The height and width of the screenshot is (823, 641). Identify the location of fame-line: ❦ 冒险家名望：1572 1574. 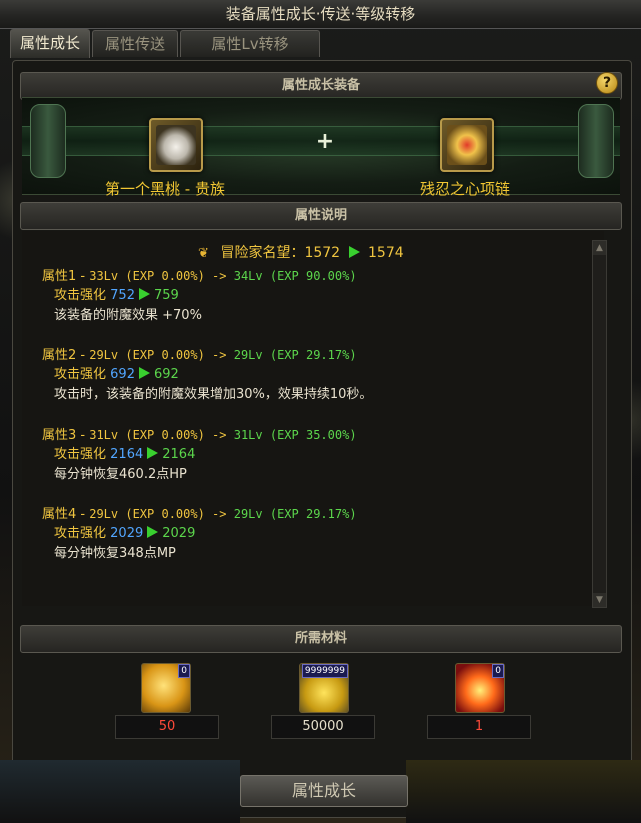
(301, 252).